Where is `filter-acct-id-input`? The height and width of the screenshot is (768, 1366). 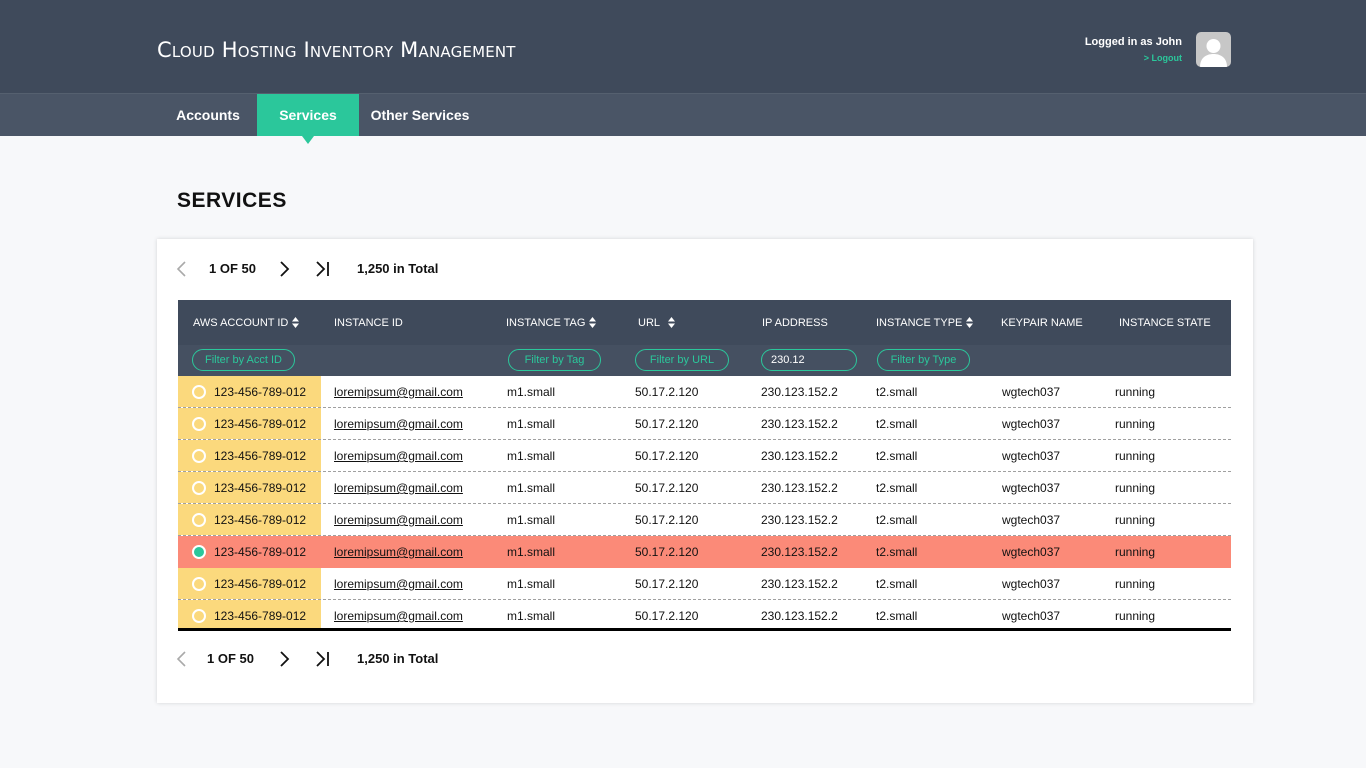
filter-acct-id-input is located at coordinates (243, 360).